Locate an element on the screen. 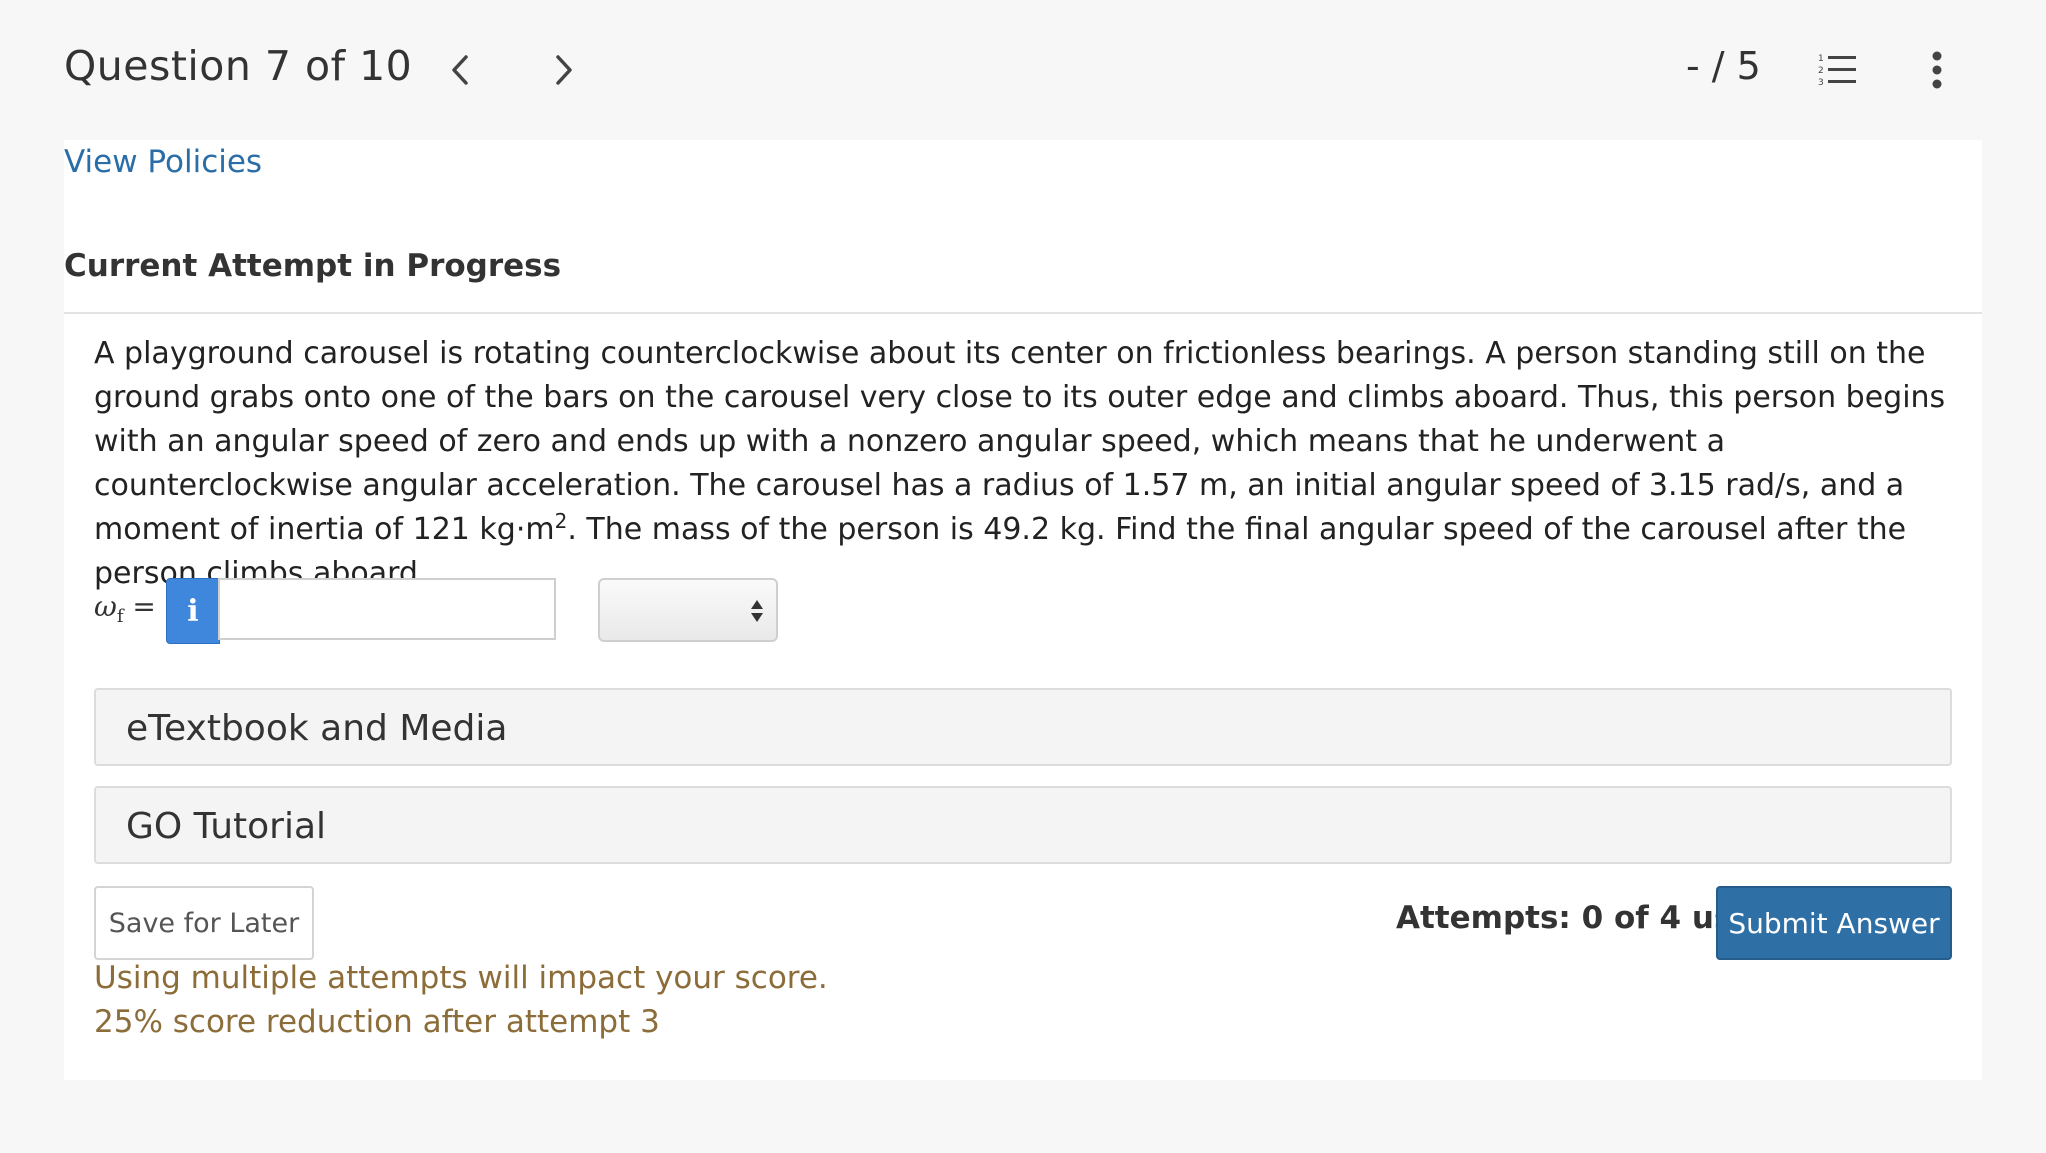 Image resolution: width=2046 pixels, height=1153 pixels. svg-text: 1 is located at coordinates (1821, 59).